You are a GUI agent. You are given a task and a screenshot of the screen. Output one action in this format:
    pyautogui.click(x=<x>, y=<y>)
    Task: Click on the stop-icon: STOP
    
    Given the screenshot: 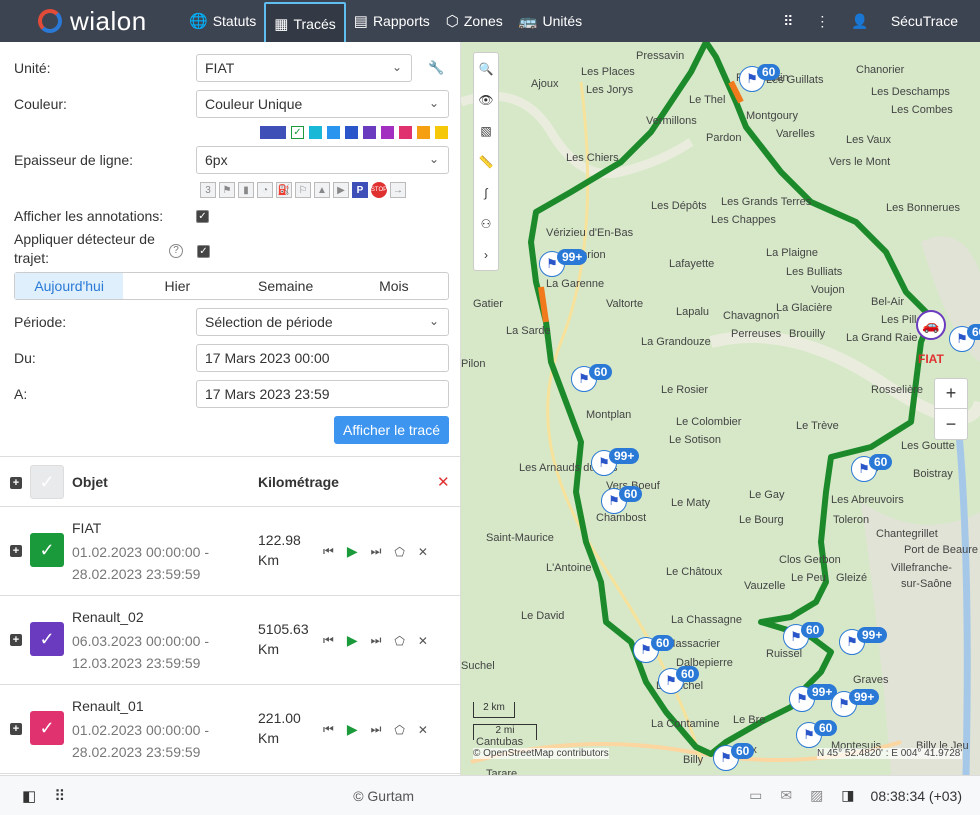 What is the action you would take?
    pyautogui.click(x=379, y=190)
    